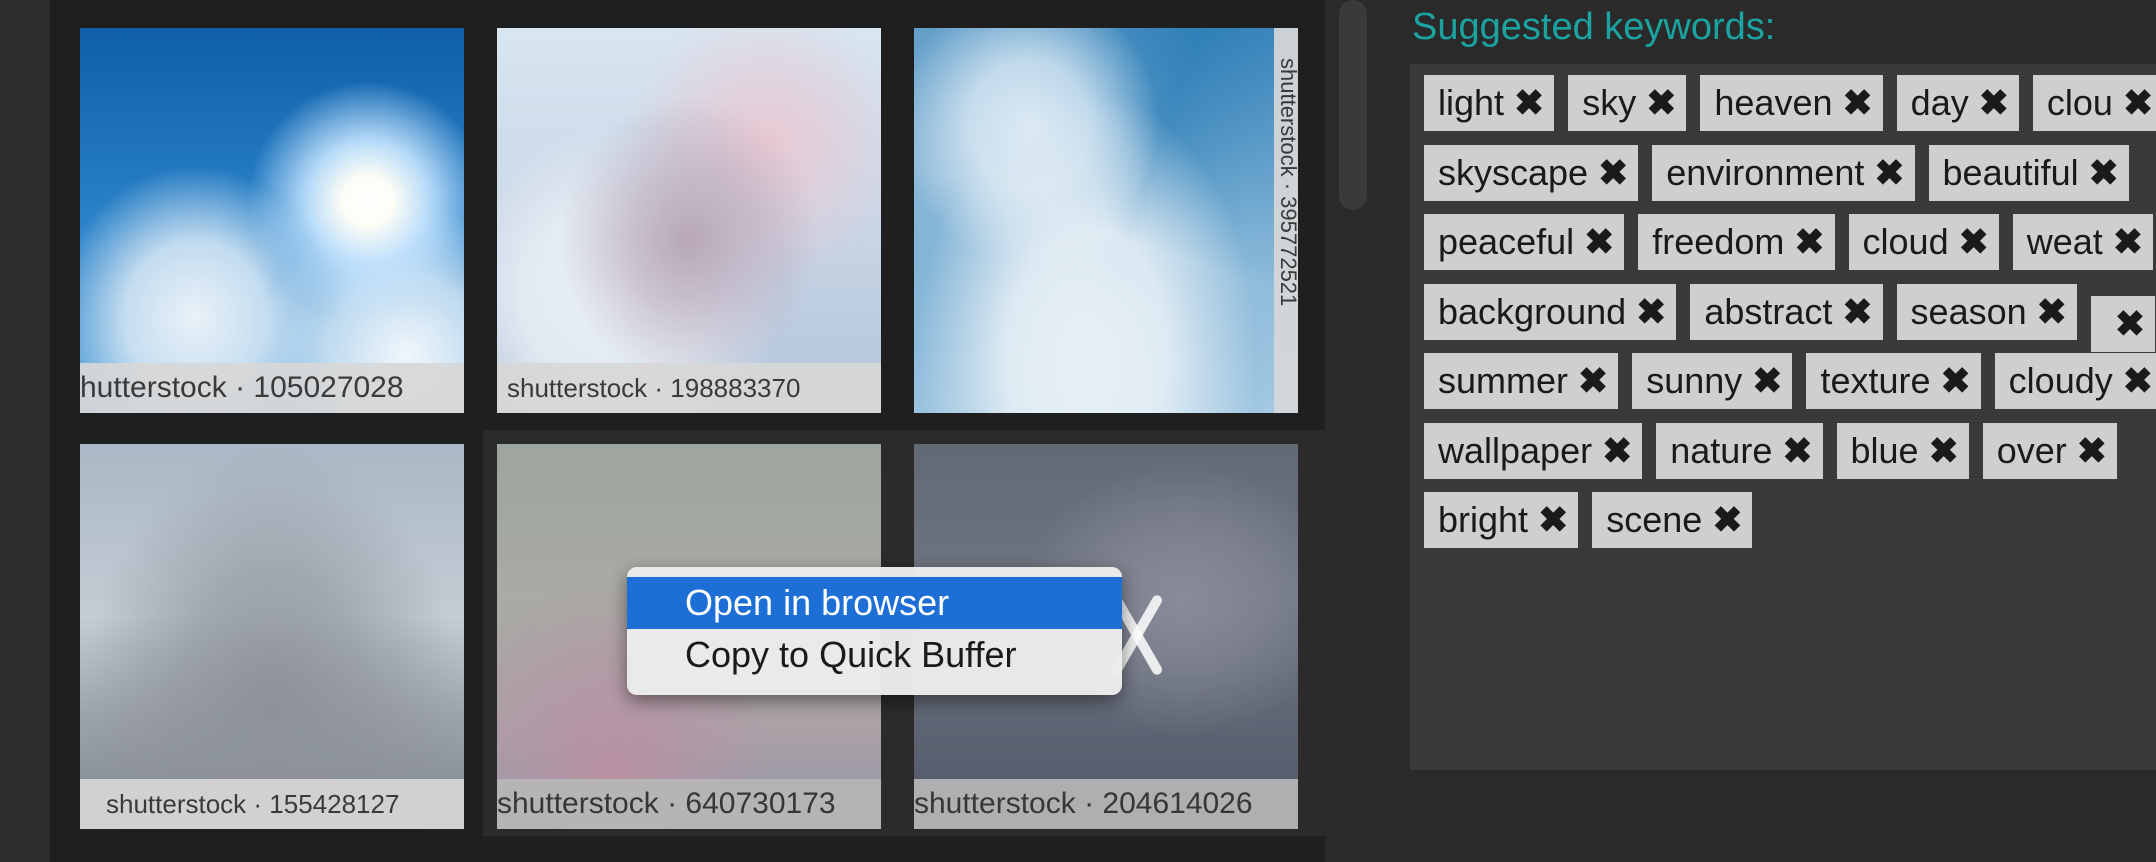 This screenshot has width=2156, height=862. I want to click on keyword-chip: abstract ✖, so click(1786, 312).